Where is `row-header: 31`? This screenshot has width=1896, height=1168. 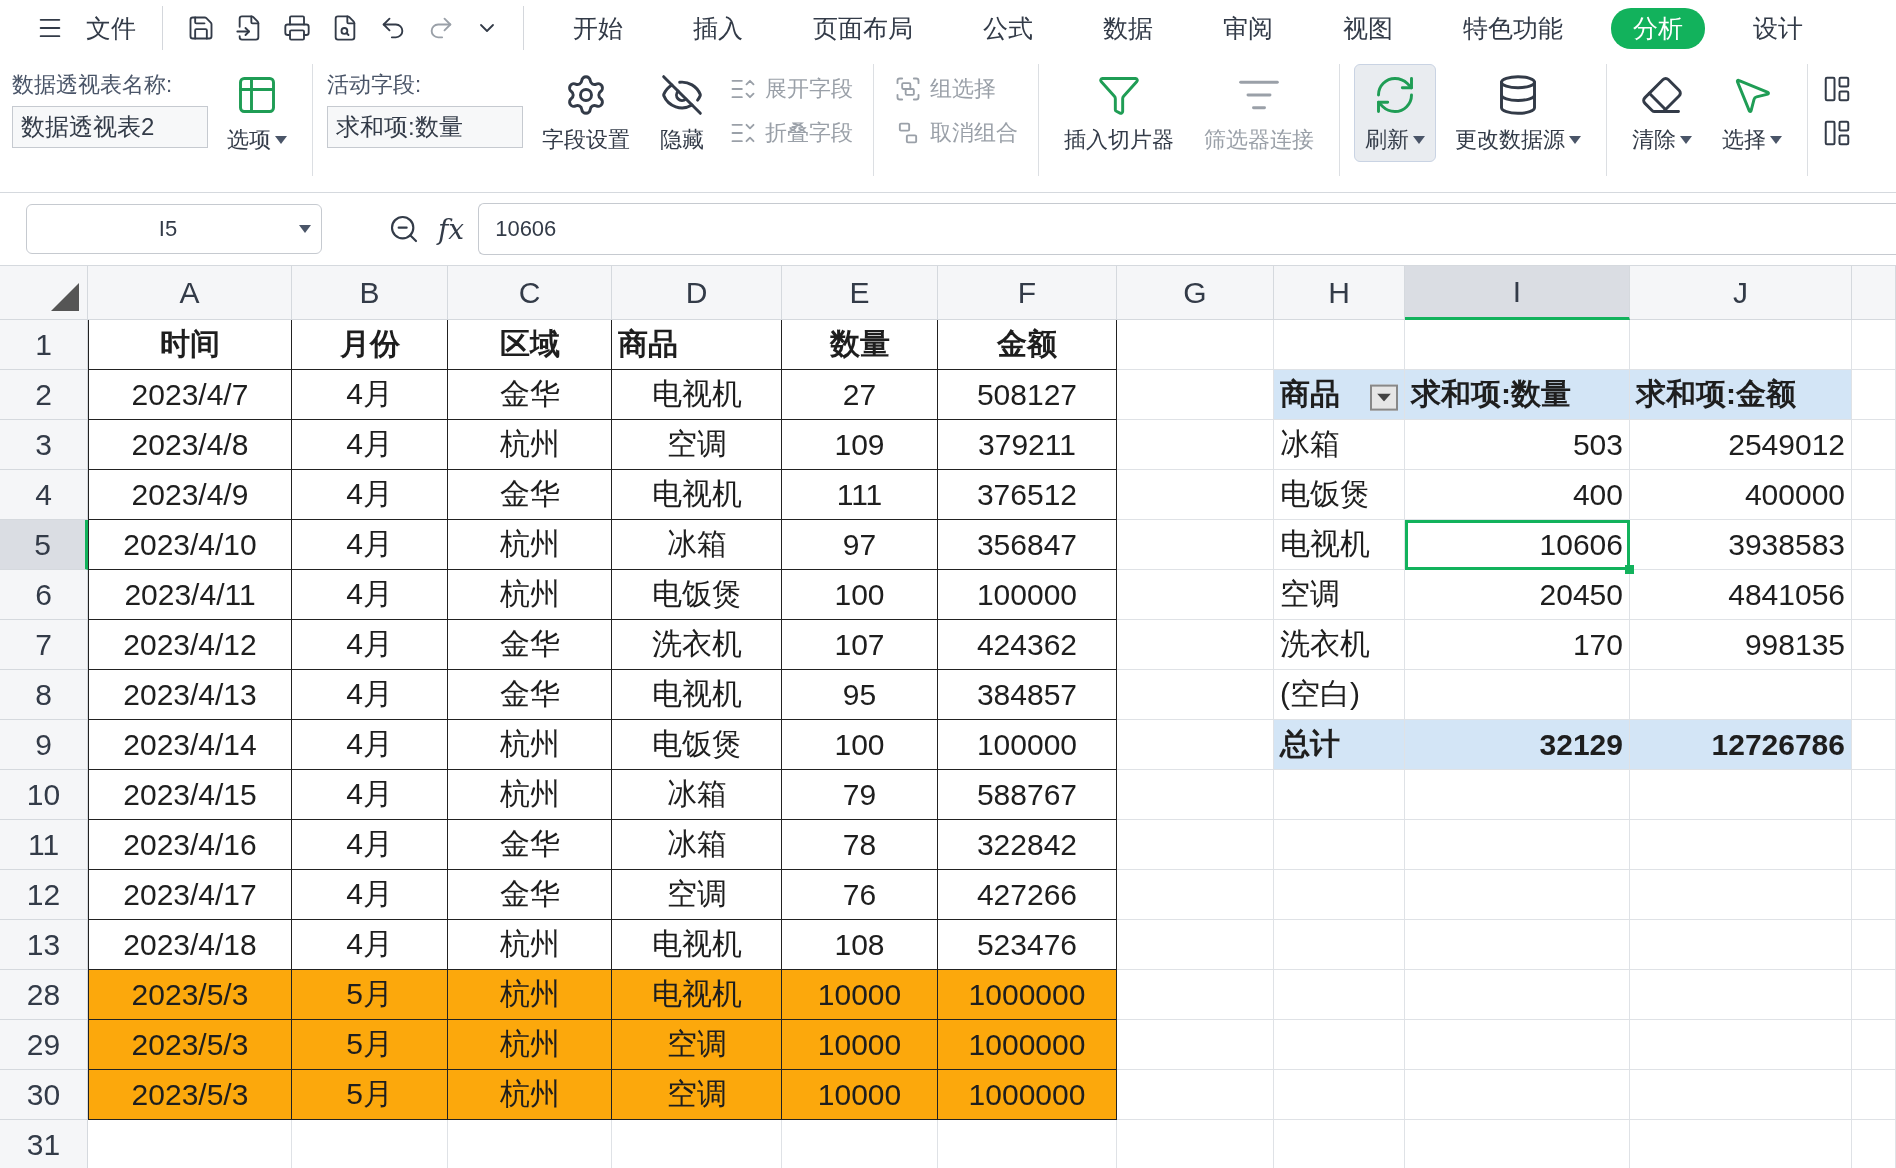
row-header: 31 is located at coordinates (44, 1144).